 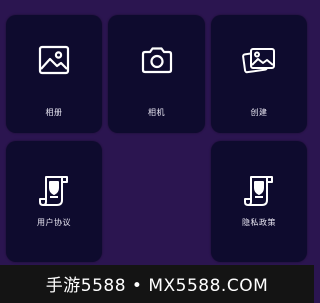 I want to click on images-stack-icon, so click(x=258, y=61).